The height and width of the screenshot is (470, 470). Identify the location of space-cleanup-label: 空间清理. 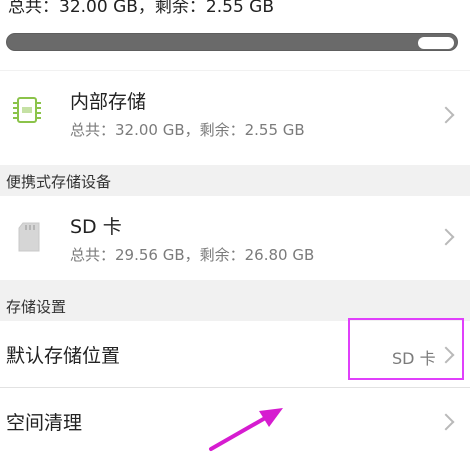
(44, 423).